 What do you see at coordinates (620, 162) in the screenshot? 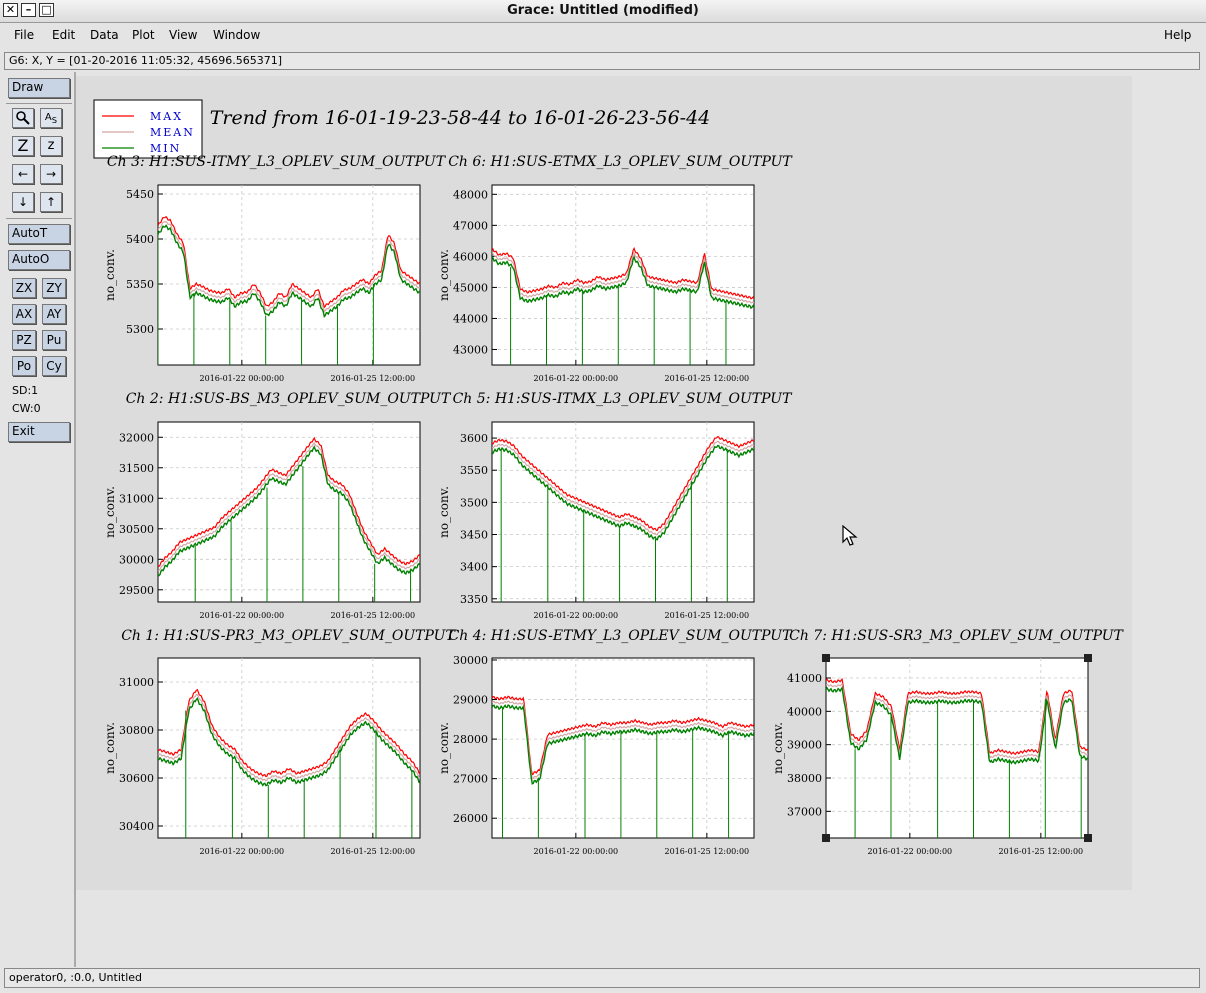
I see `chart-title: Ch 6: H1:SUS-ETMX_L3_OPLEV_SUM_OUTPUT` at bounding box center [620, 162].